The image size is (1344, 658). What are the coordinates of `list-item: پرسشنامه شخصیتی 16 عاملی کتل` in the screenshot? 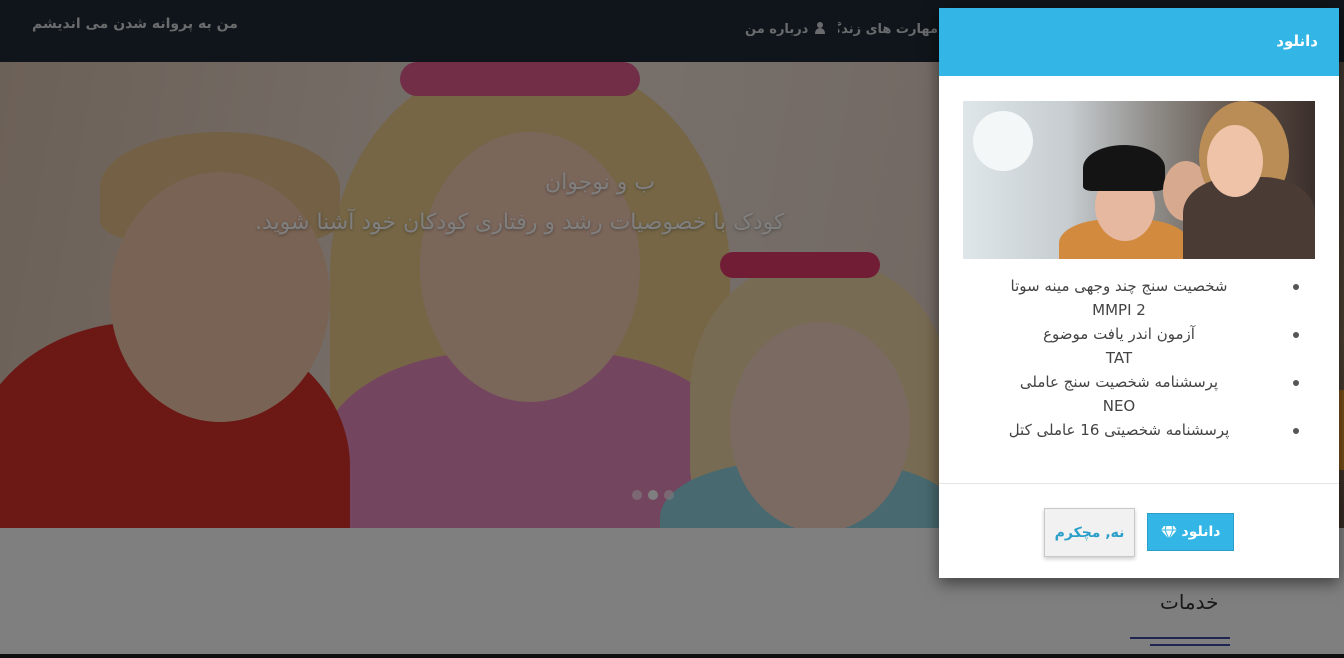 It's located at (1139, 430).